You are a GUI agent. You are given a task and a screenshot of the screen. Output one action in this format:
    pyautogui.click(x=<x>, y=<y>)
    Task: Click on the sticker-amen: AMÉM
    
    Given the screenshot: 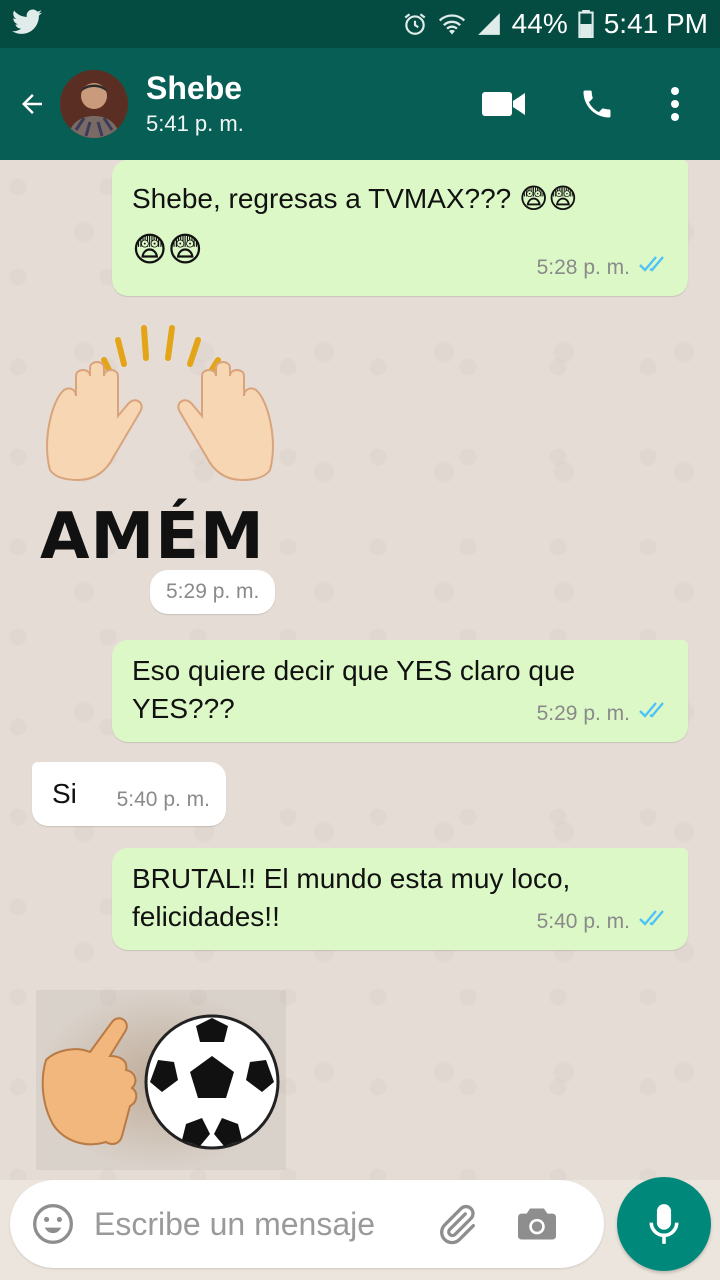 What is the action you would take?
    pyautogui.click(x=160, y=450)
    